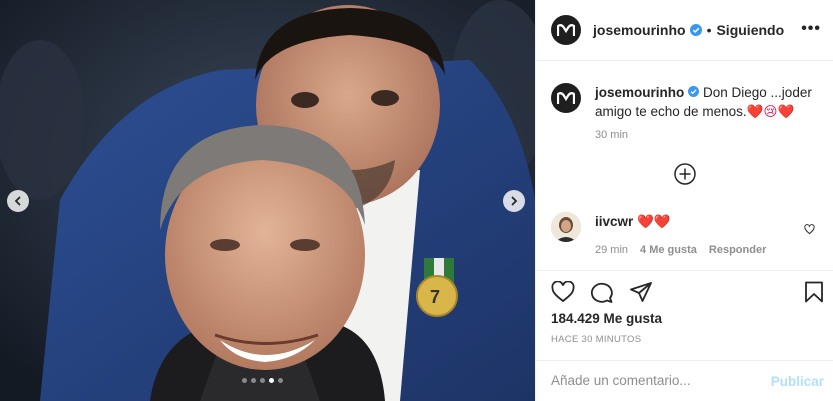  I want to click on plus-circle-icon, so click(685, 174).